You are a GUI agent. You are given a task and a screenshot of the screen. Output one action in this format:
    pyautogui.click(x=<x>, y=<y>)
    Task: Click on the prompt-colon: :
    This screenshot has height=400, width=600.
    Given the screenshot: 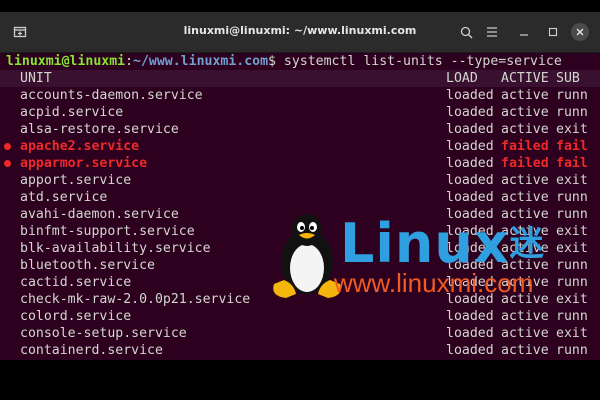 What is the action you would take?
    pyautogui.click(x=129, y=61)
    